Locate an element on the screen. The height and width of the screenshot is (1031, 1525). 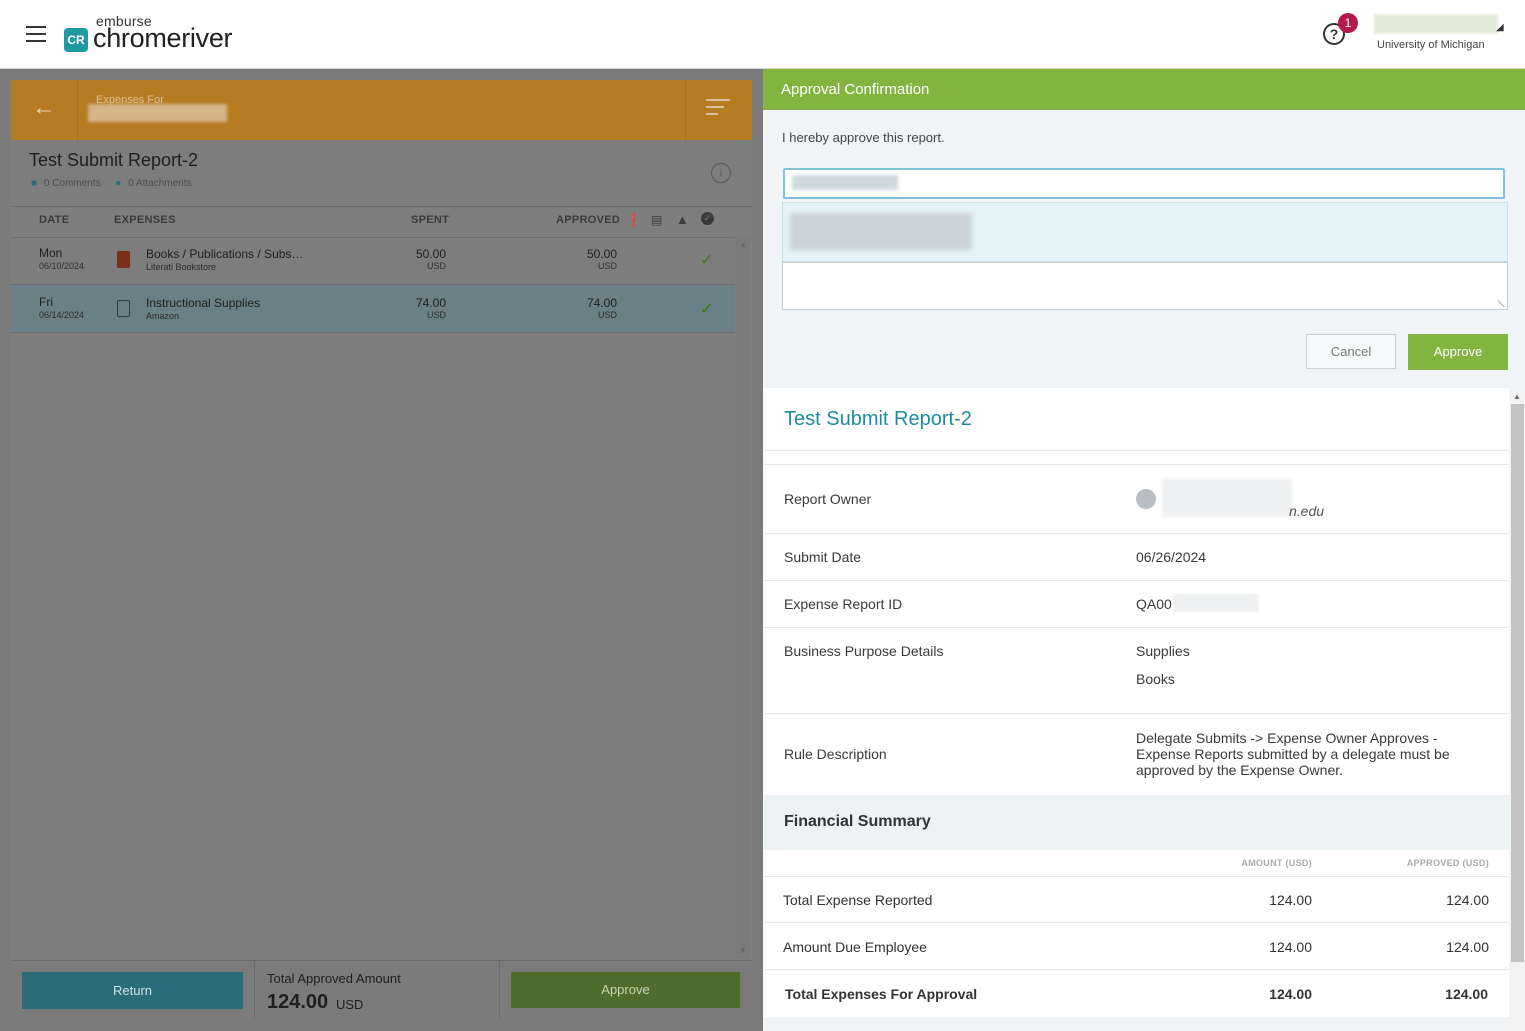
scroll-down-icon: ▼ is located at coordinates (743, 950).